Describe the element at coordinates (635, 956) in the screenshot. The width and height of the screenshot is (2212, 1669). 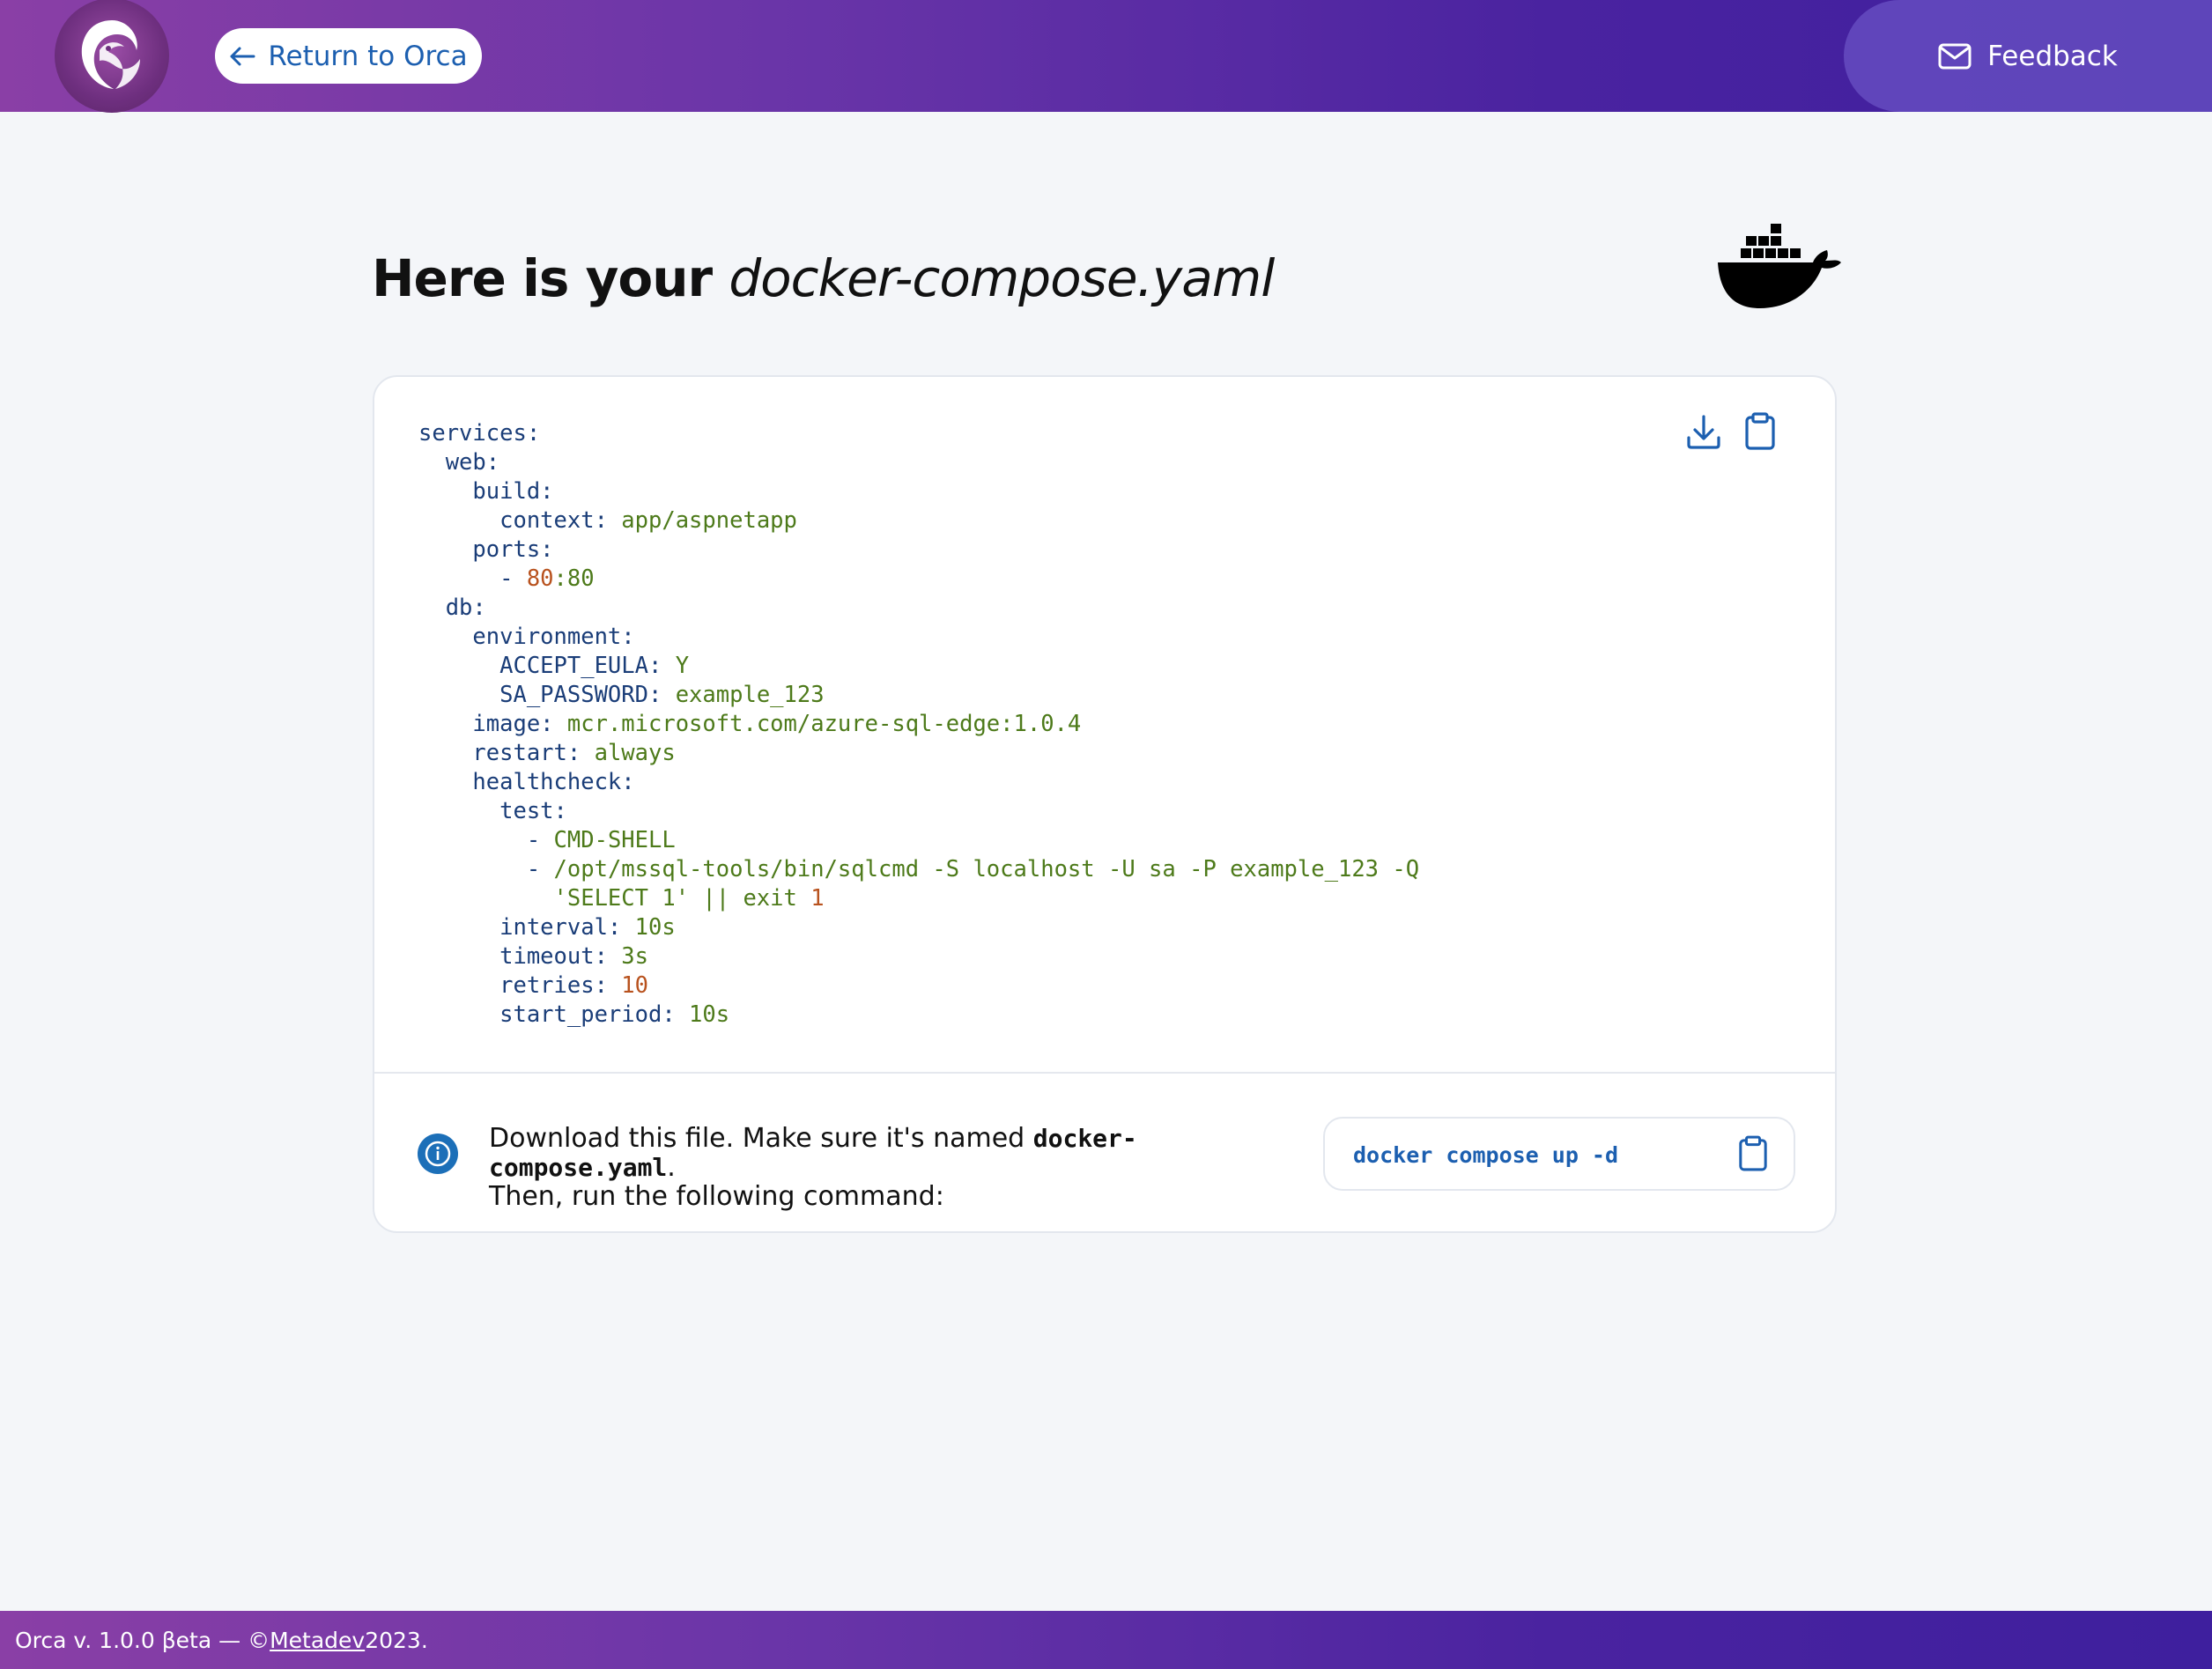
I see `code-token: 3s` at that location.